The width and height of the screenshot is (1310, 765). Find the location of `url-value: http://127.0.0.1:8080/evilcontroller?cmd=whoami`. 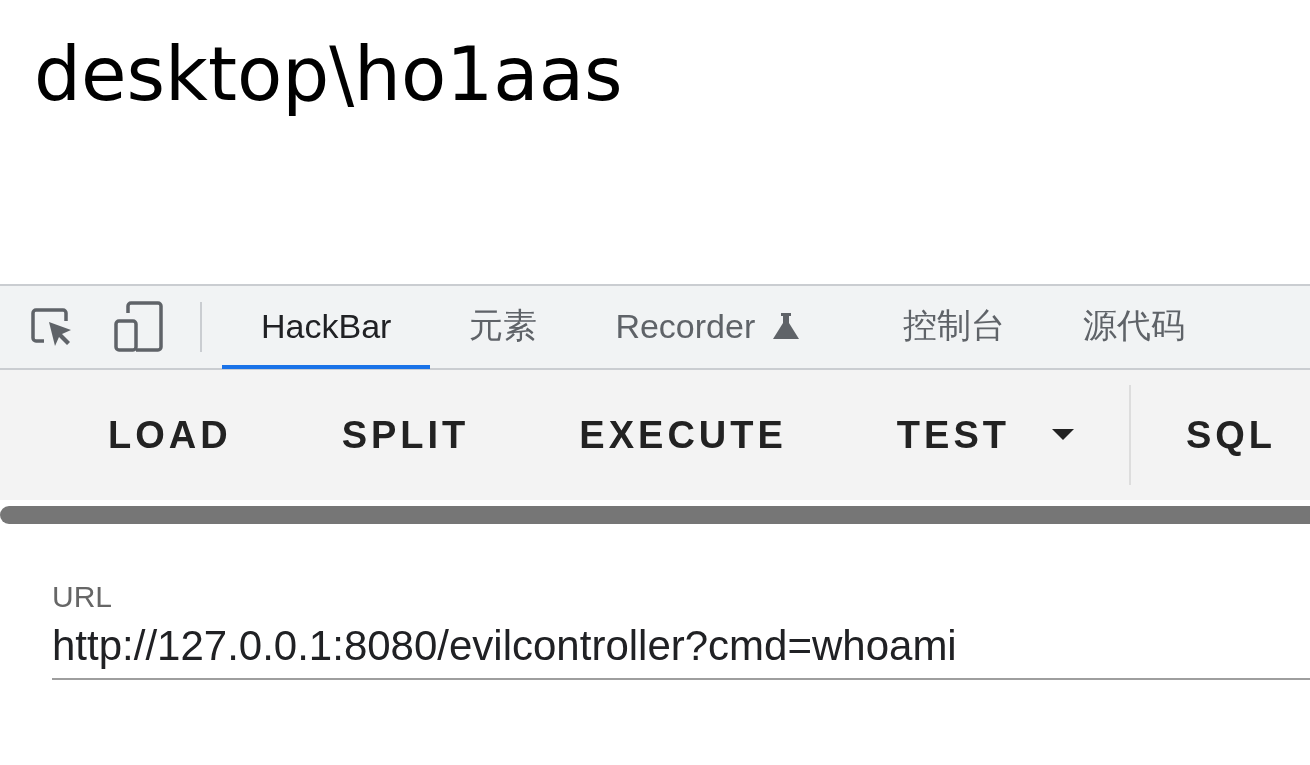

url-value: http://127.0.0.1:8080/evilcontroller?cmd=whoami is located at coordinates (505, 646).